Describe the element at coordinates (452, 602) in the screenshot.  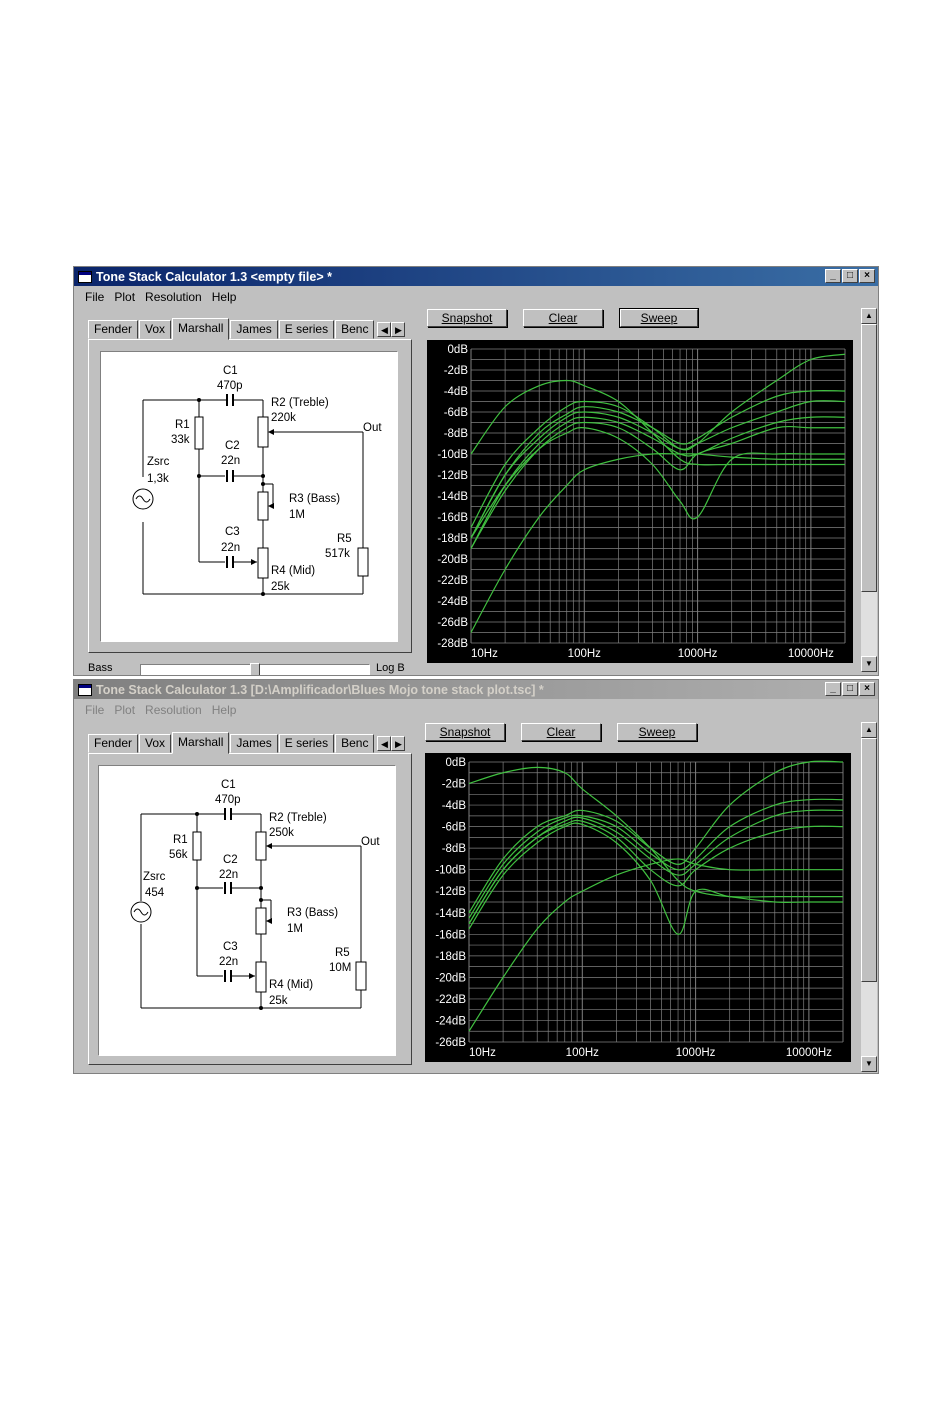
I see `y-tick-label: -24dB` at that location.